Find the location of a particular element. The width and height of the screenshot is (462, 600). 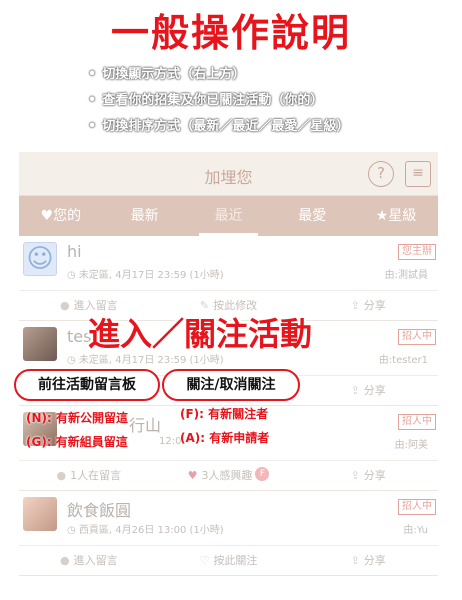

instruction-text: 切換排序方式（最新／最近／最愛／星級） is located at coordinates (226, 126).